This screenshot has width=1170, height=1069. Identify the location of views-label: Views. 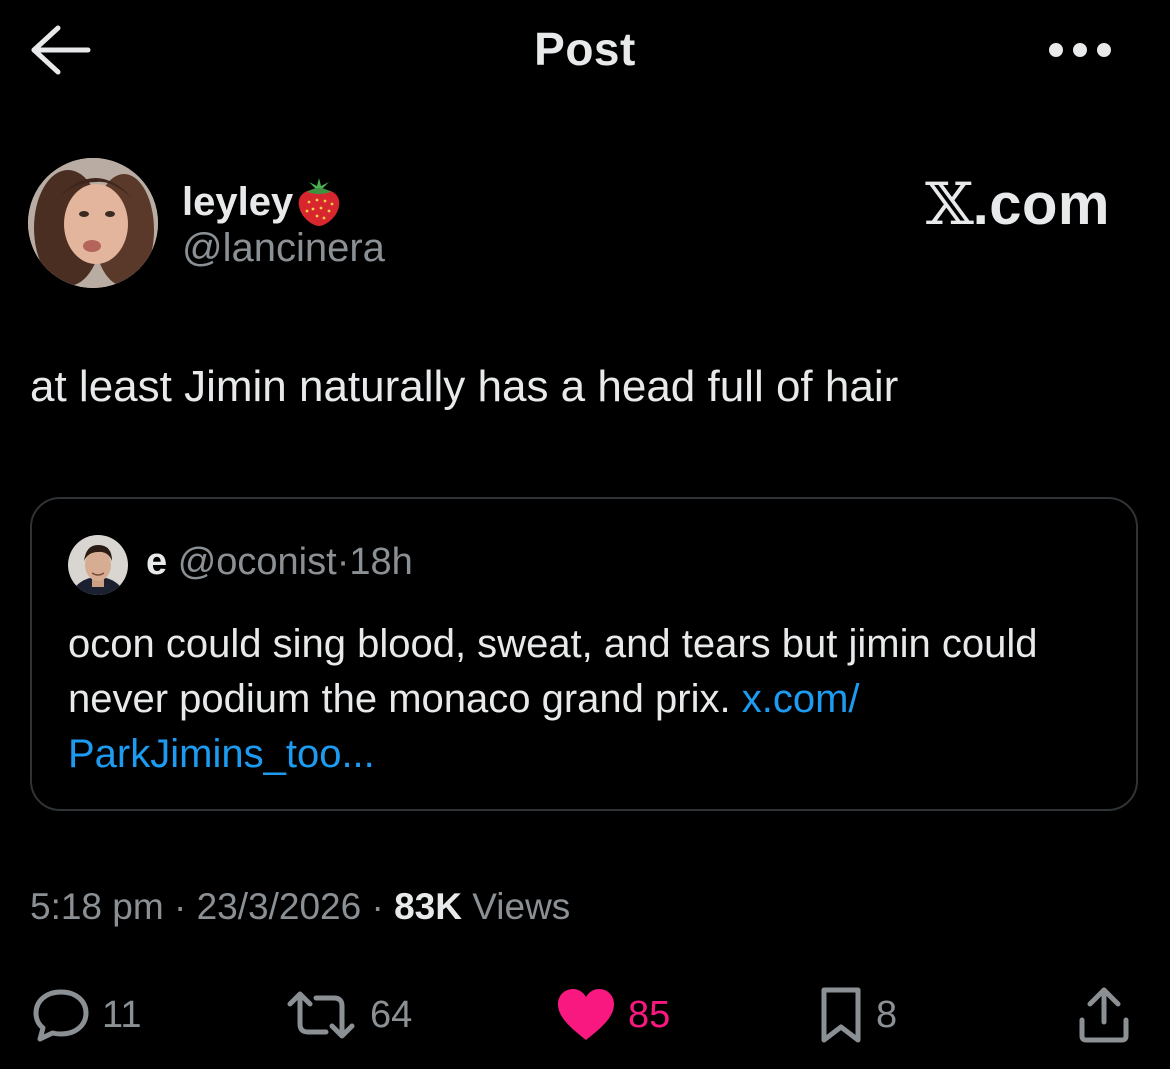
(521, 906).